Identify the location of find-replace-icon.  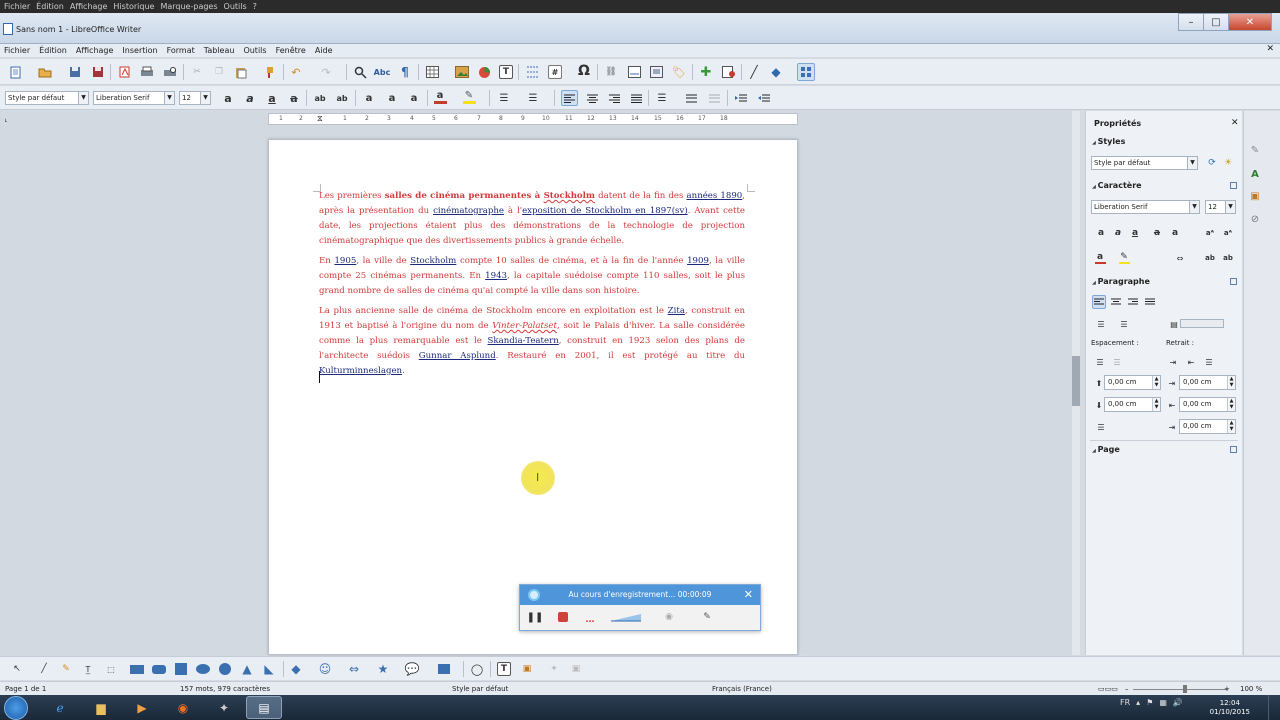
(360, 72).